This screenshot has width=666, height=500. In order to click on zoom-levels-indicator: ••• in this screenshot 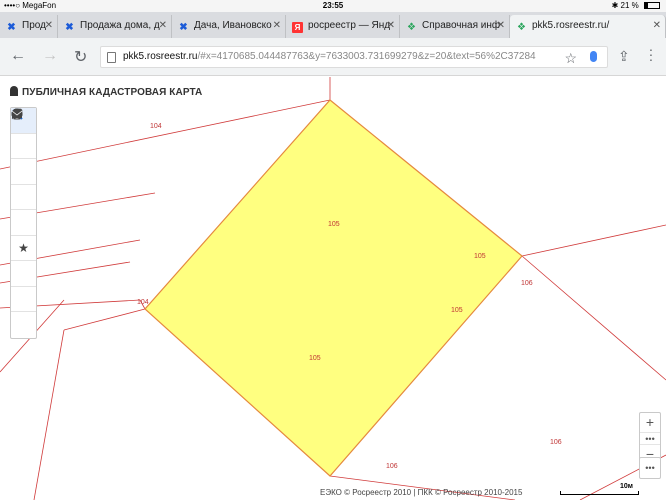, I will do `click(650, 439)`.